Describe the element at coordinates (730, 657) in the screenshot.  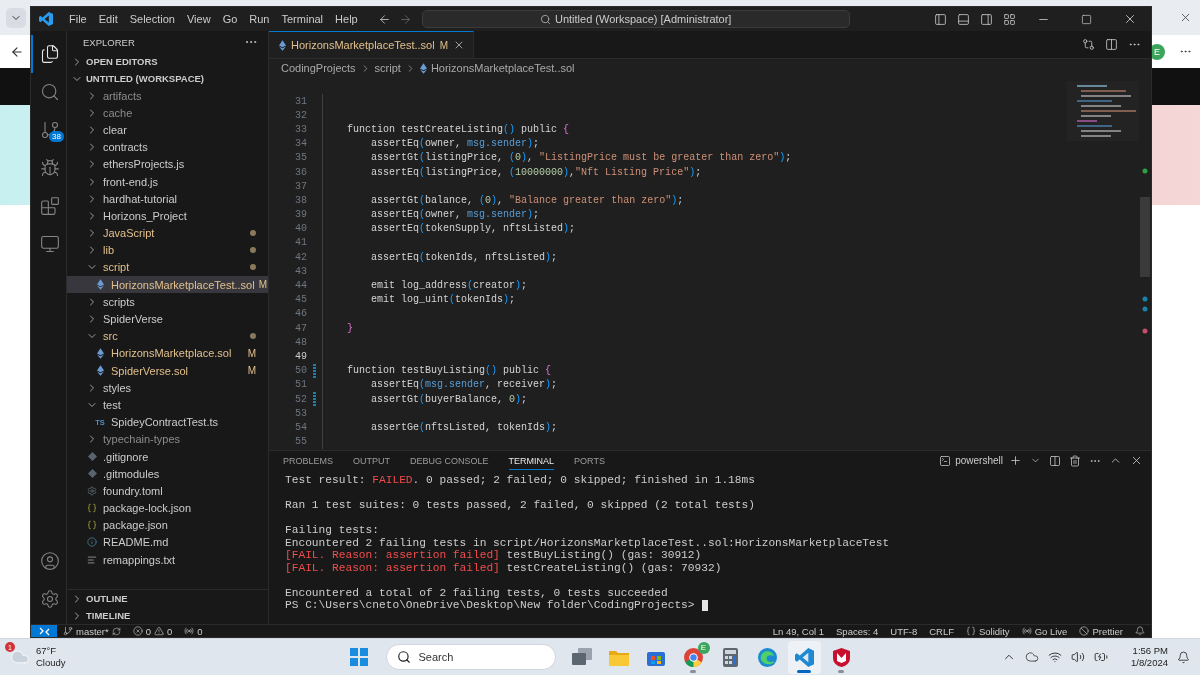
I see `calculator-icon` at that location.